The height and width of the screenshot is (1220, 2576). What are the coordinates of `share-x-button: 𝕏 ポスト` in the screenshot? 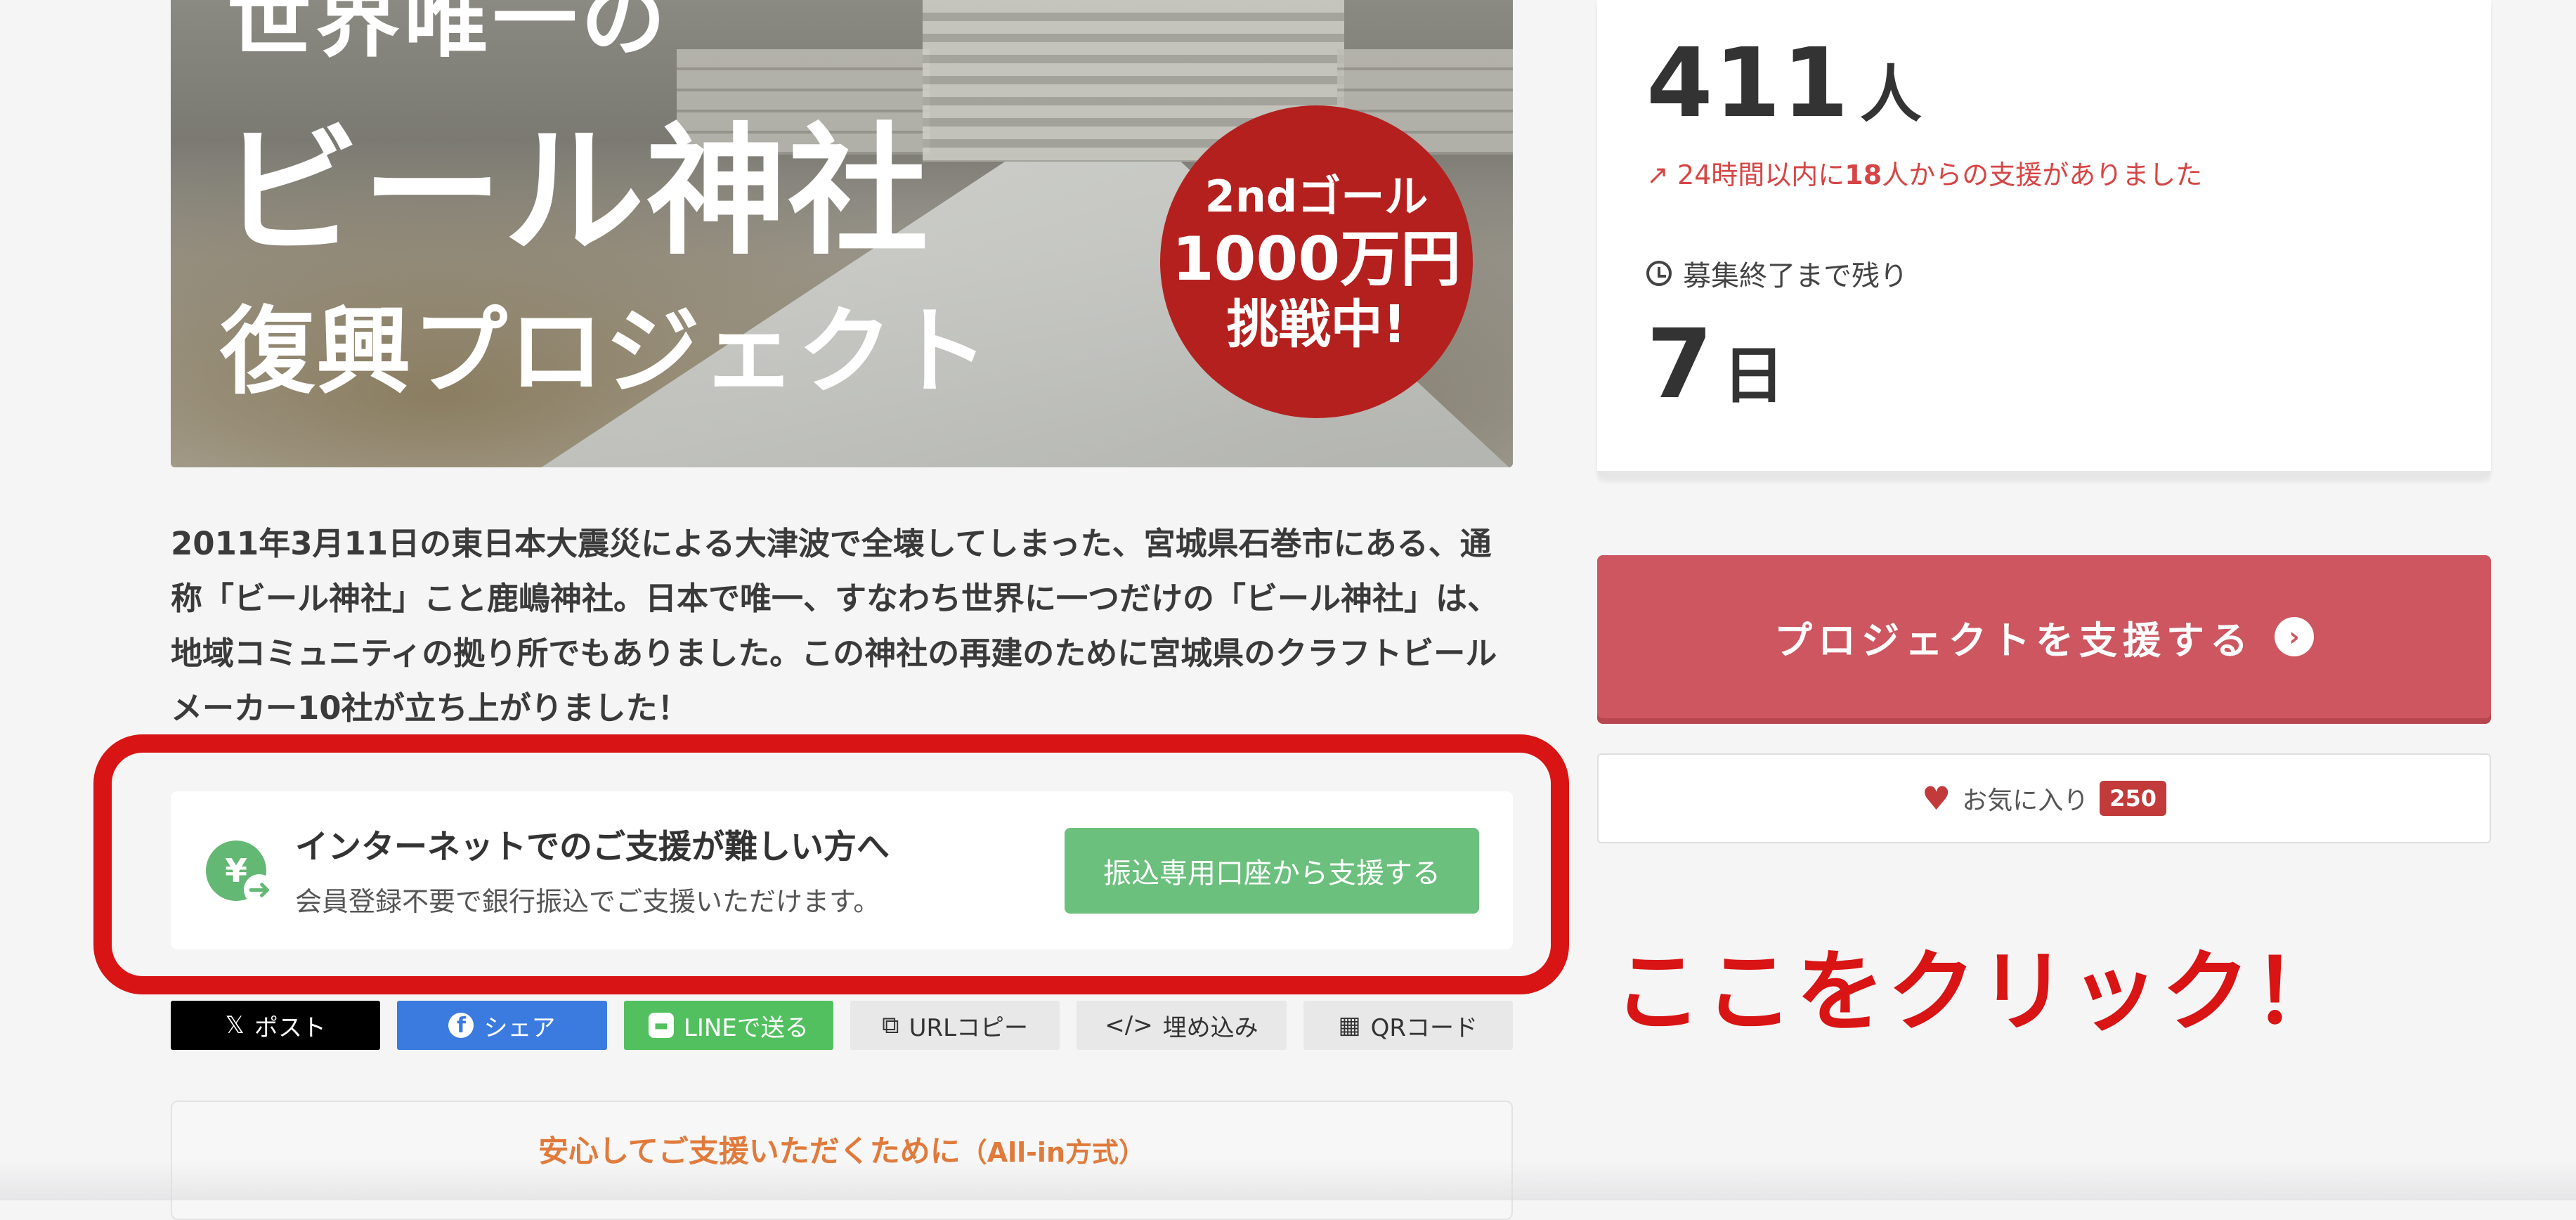 It's located at (276, 1025).